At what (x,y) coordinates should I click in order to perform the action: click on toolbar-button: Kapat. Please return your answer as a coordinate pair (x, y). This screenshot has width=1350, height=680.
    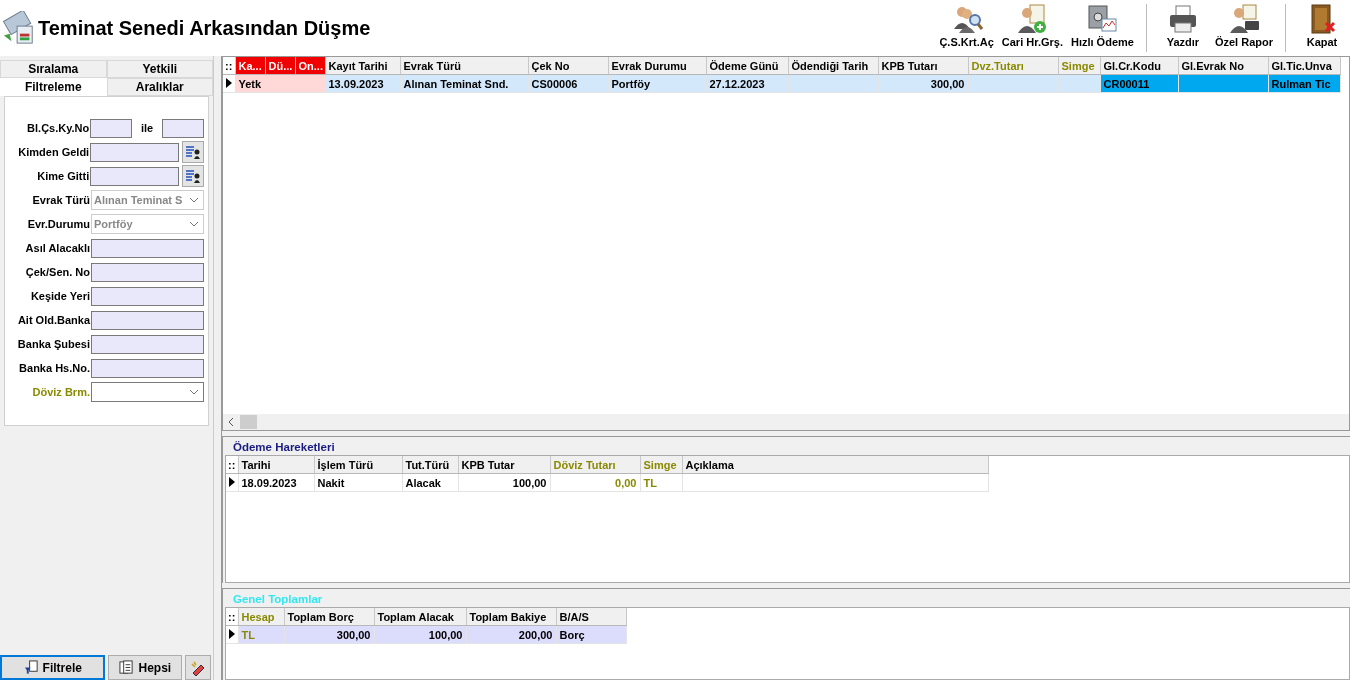
    Looking at the image, I should click on (1322, 28).